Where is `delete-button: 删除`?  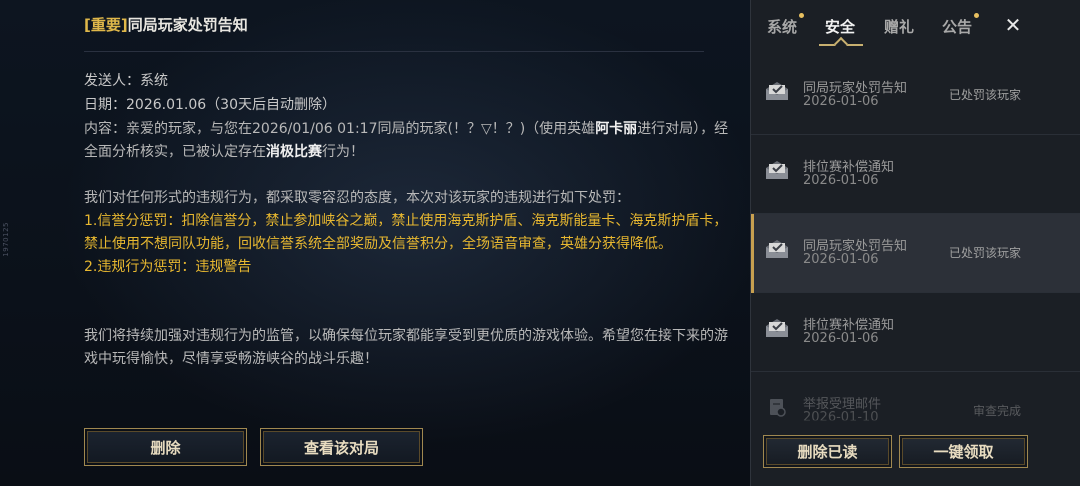
delete-button: 删除 is located at coordinates (165, 447).